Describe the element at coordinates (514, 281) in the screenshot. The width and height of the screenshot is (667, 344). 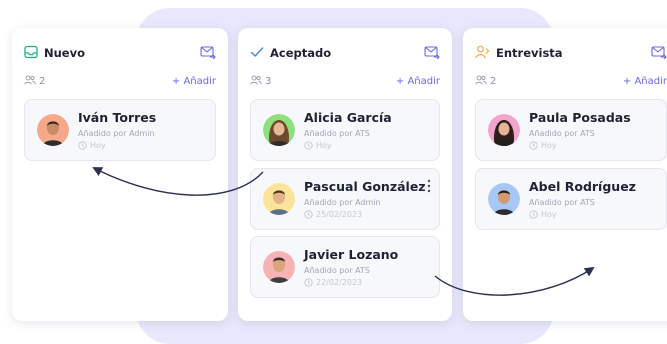
I see `arrow-right` at that location.